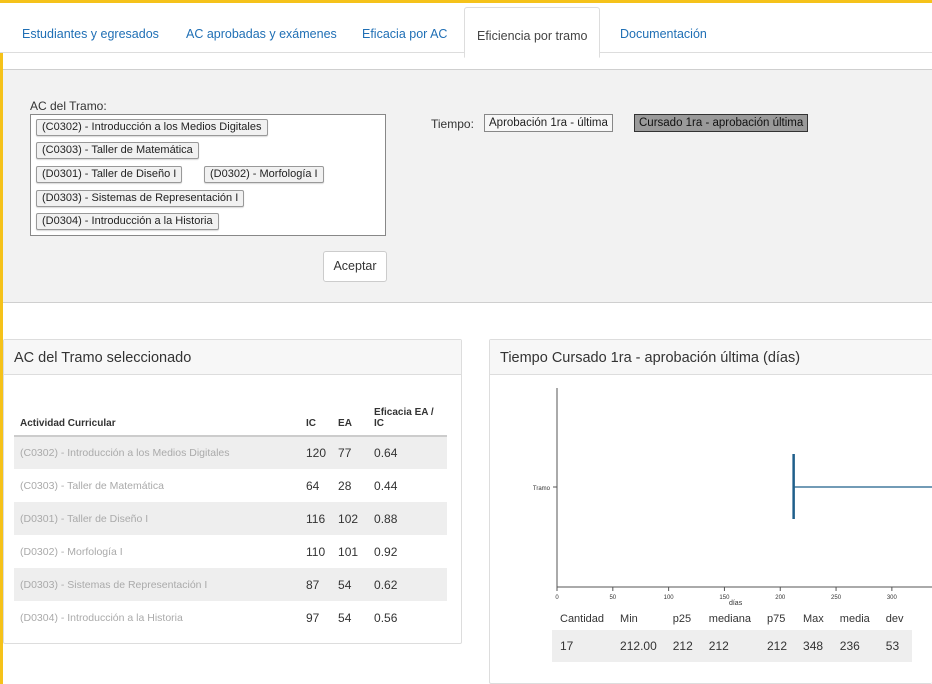 This screenshot has height=684, width=932. What do you see at coordinates (140, 198) in the screenshot?
I see `ac-chip: (D0303) - Sistemas de Representación I` at bounding box center [140, 198].